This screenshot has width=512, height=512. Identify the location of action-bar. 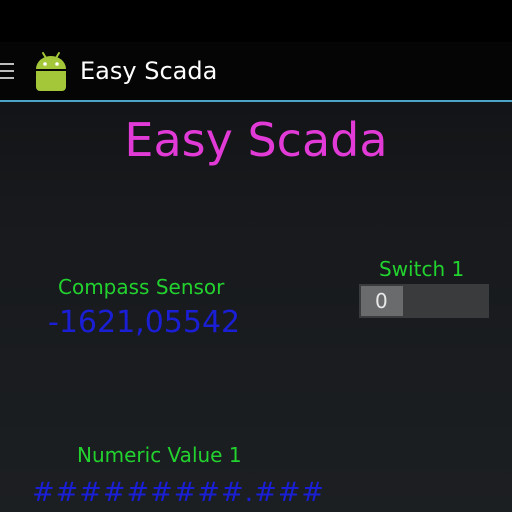
(256, 71).